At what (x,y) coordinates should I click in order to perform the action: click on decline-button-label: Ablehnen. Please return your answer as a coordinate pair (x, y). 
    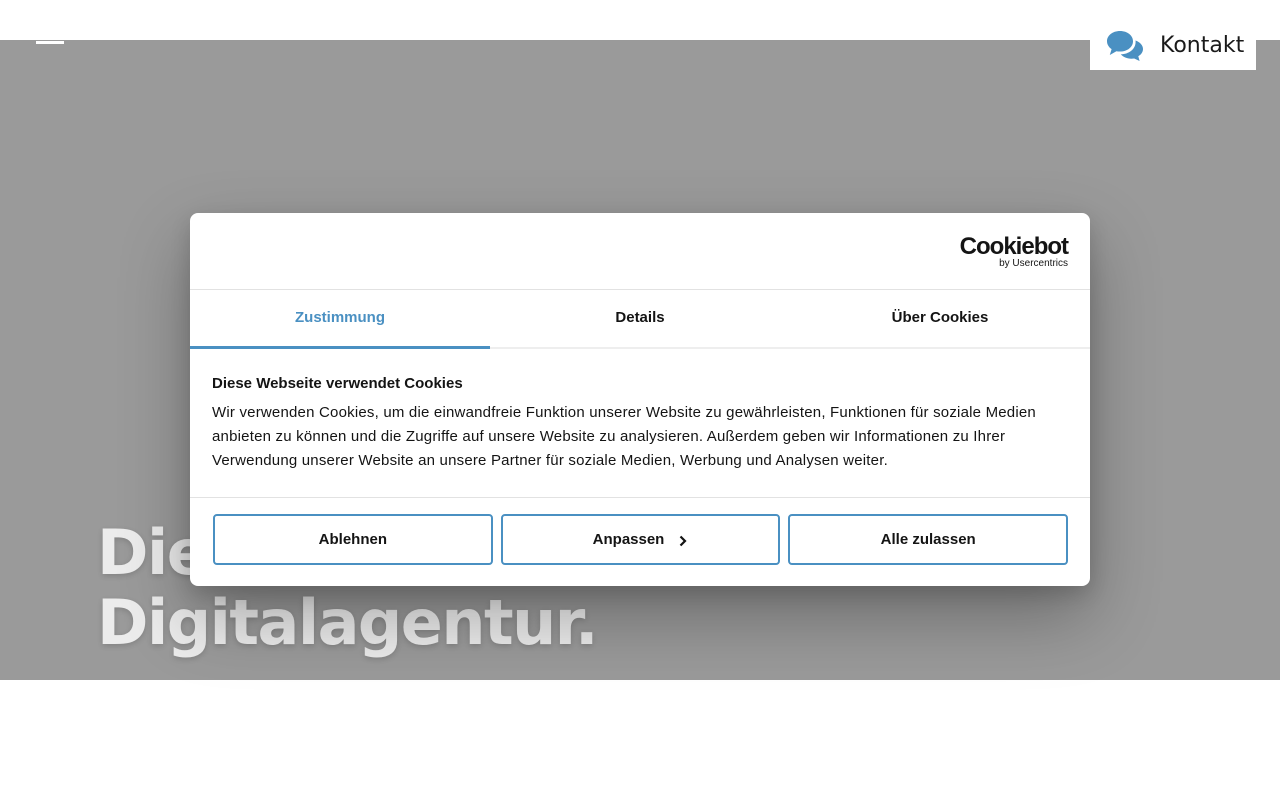
    Looking at the image, I should click on (352, 539).